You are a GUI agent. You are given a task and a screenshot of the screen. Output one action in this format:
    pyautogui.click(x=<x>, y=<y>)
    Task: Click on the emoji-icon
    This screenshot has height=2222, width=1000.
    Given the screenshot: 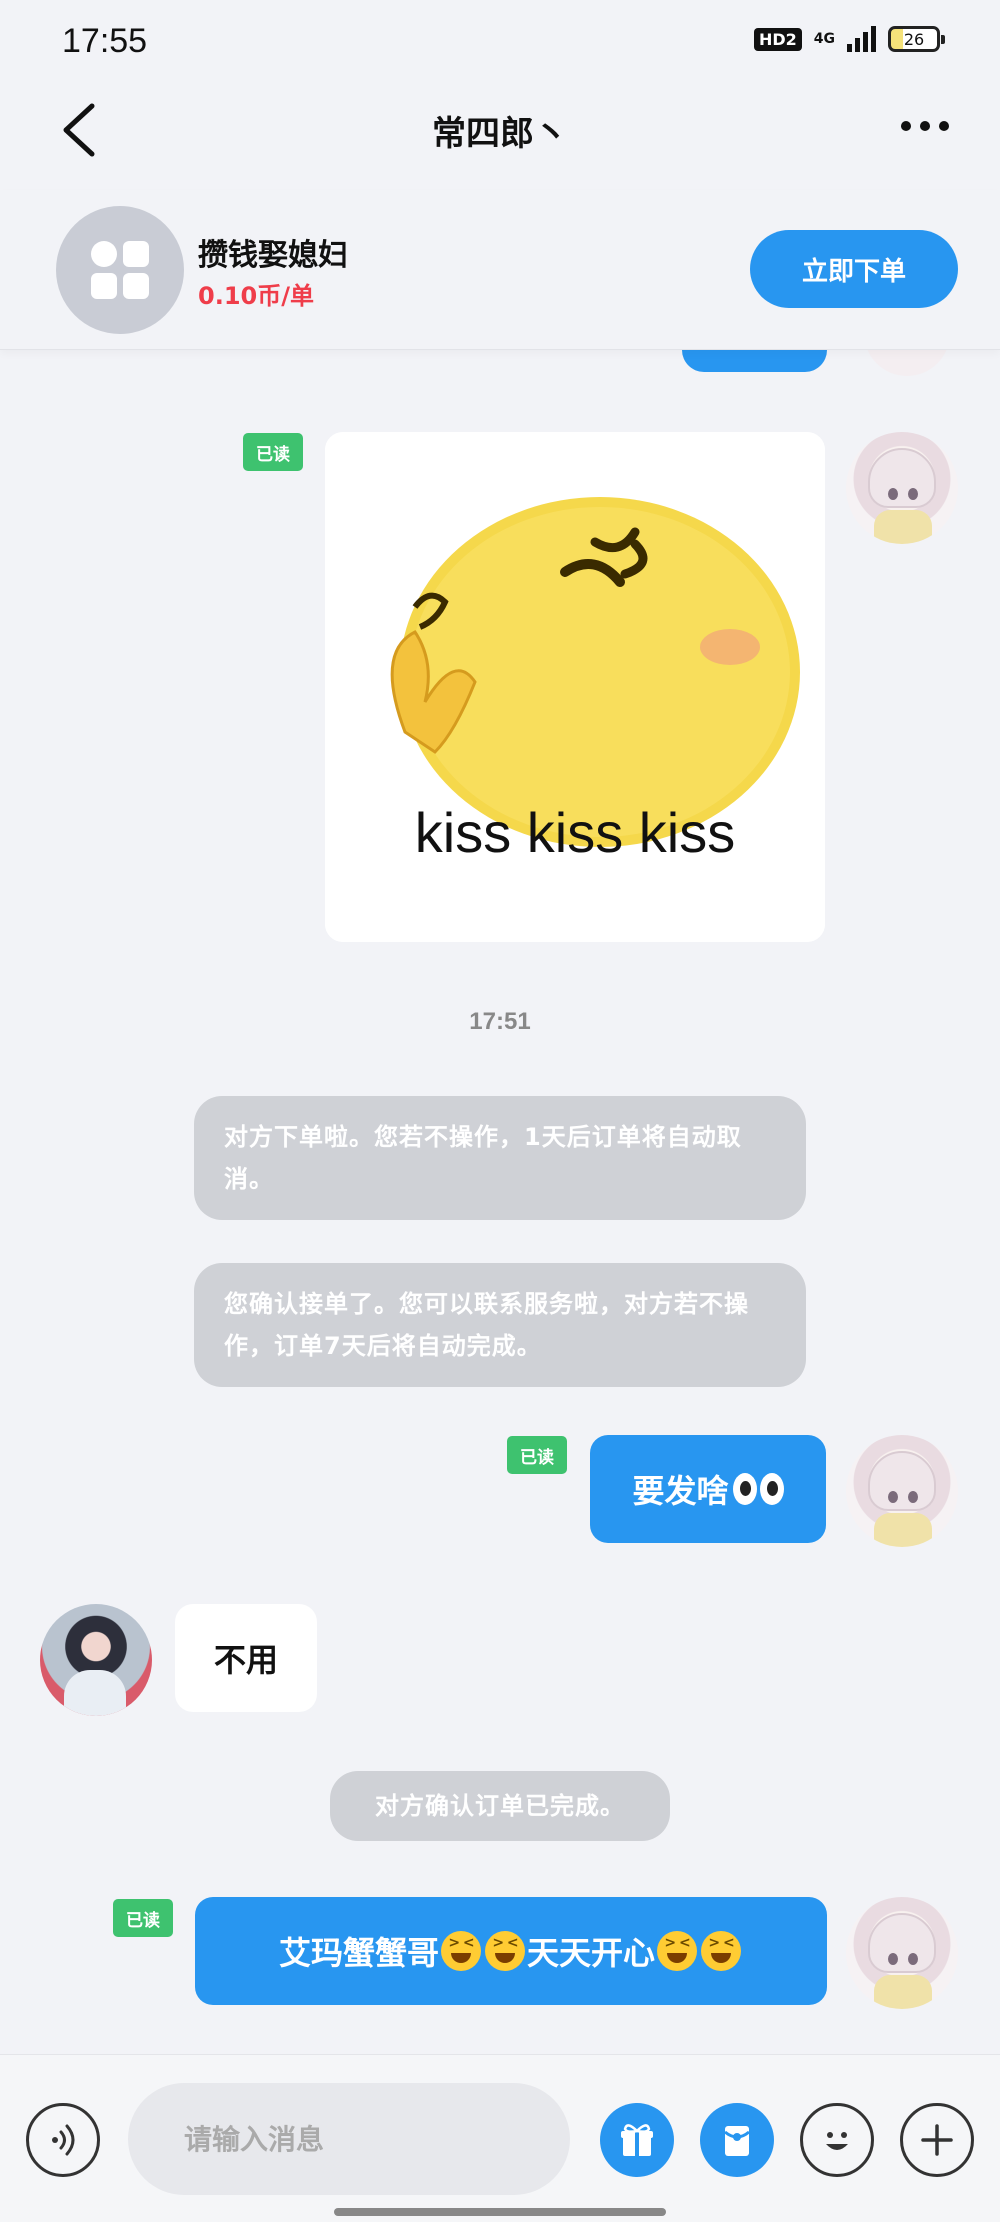 What is the action you would take?
    pyautogui.click(x=837, y=2141)
    